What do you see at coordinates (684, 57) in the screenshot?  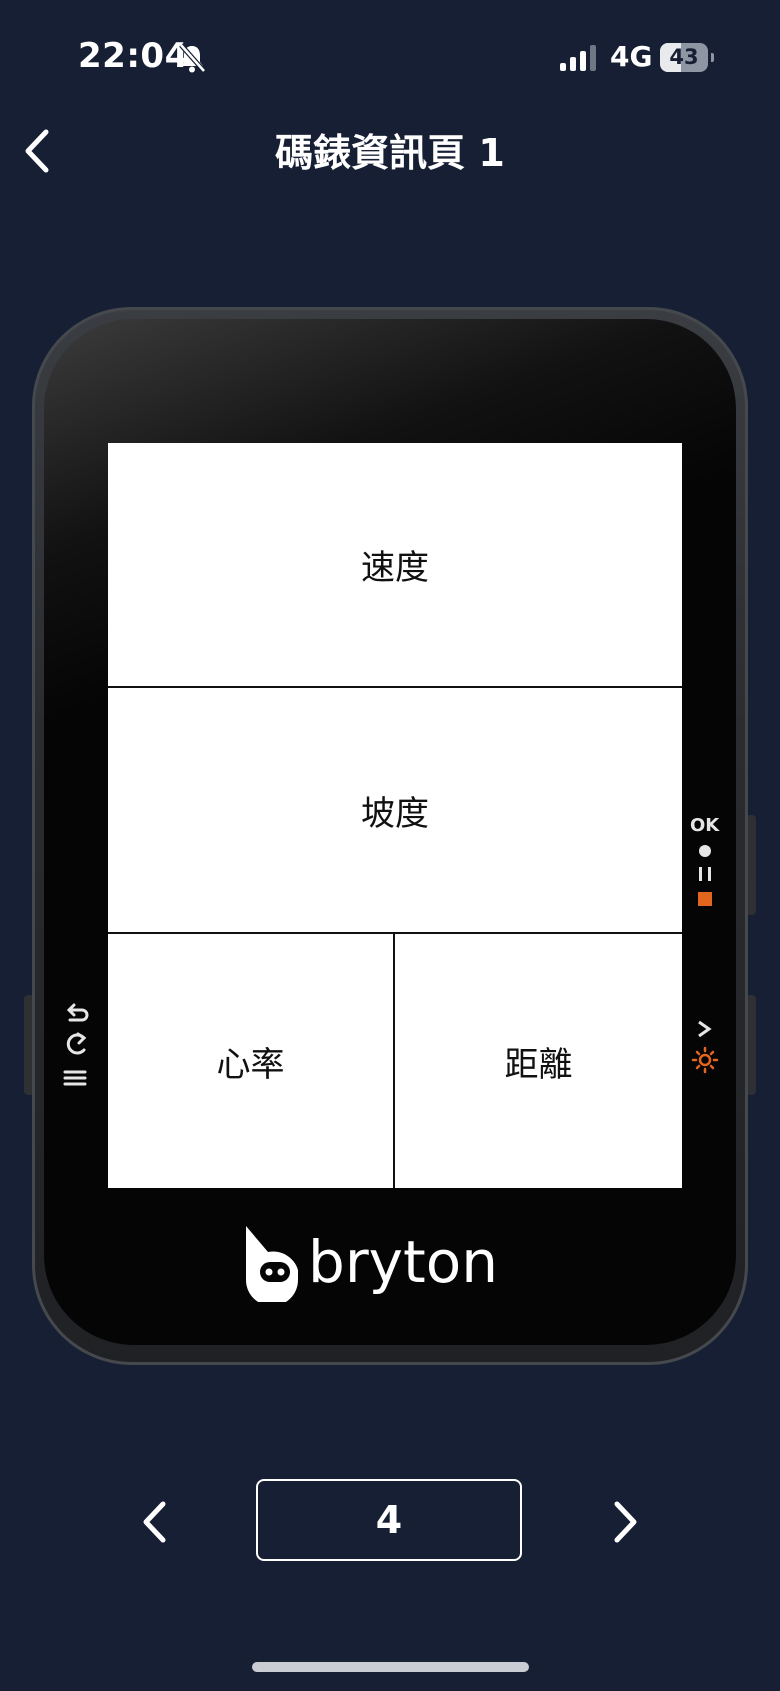 I see `battery-percent: 43` at bounding box center [684, 57].